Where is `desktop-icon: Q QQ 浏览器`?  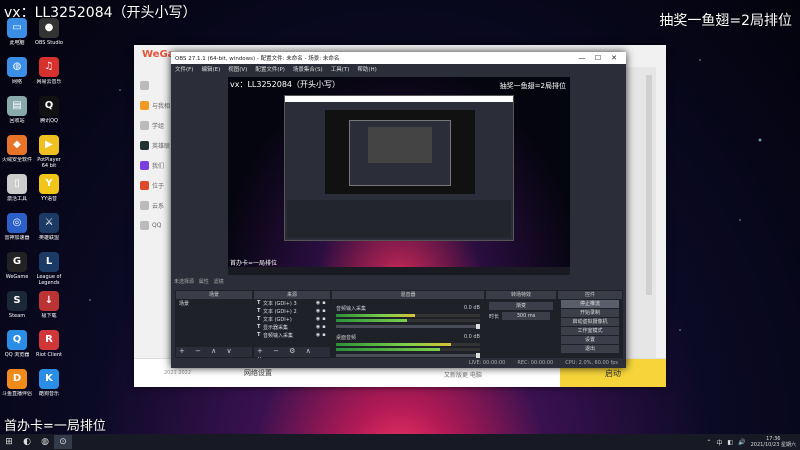
desktop-icon: Q QQ 浏览器 is located at coordinates (17, 347).